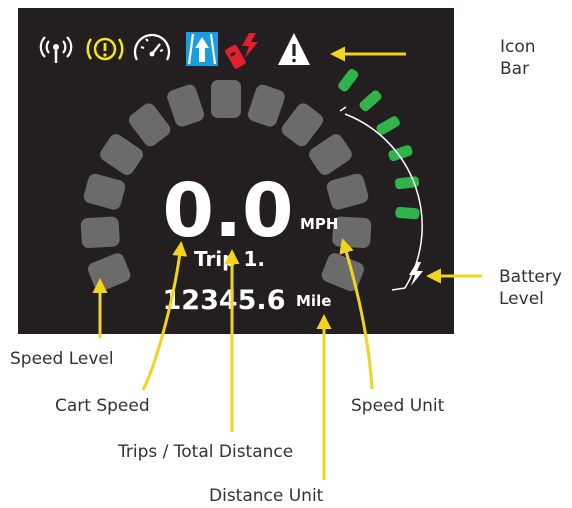  I want to click on speed-value: 0.0, so click(227, 211).